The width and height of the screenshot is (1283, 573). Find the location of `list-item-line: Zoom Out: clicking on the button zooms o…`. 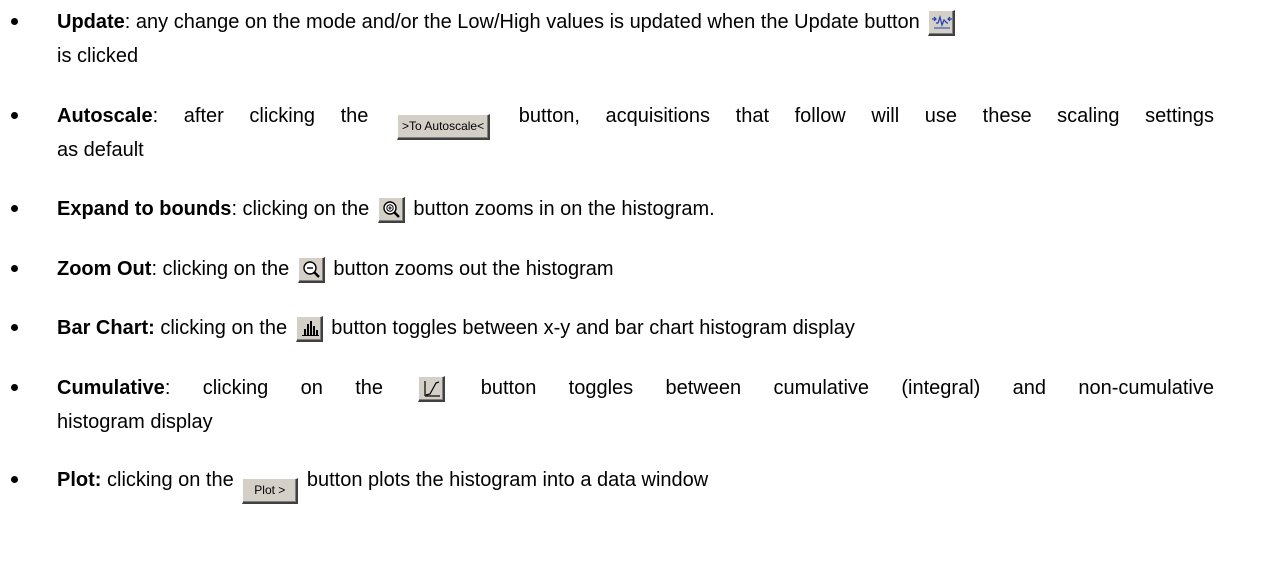

list-item-line: Zoom Out: clicking on the button zooms o… is located at coordinates (335, 270).